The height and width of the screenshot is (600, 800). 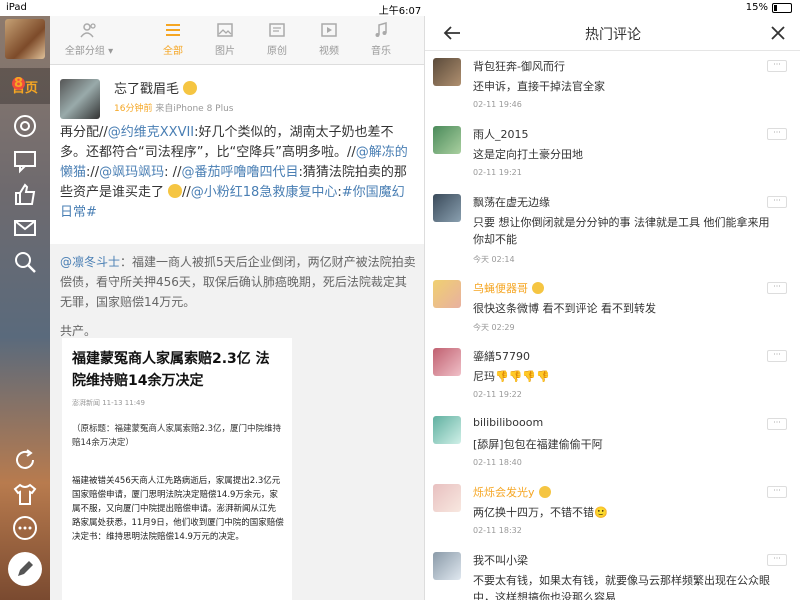 I want to click on comment-text: 尼玛👎👎👎👎, so click(x=511, y=376).